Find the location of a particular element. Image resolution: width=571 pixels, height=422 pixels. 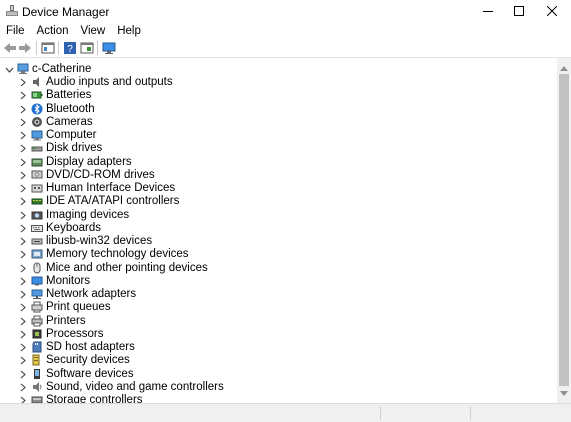

tree-category: Software devices is located at coordinates (278, 374).